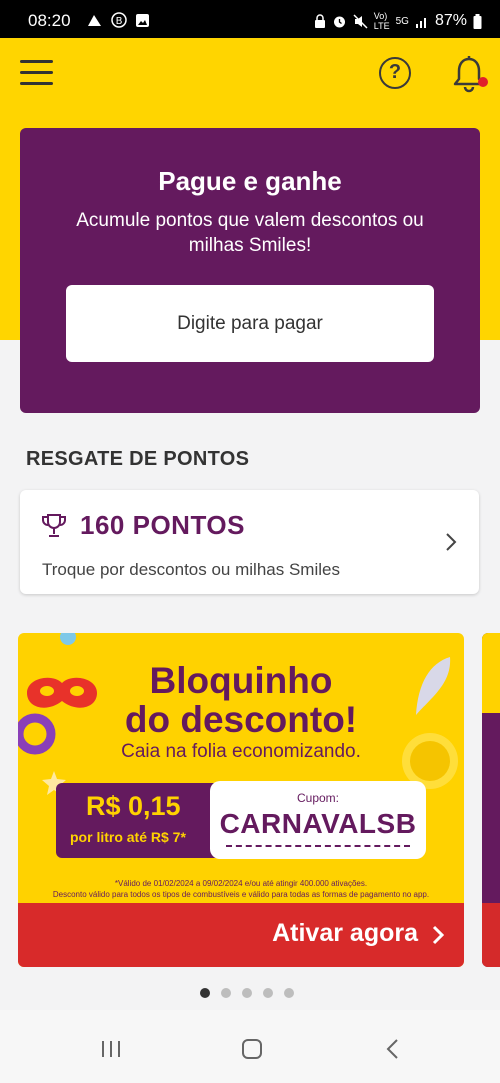 This screenshot has width=500, height=1083. I want to click on signal-icon, so click(420, 23).